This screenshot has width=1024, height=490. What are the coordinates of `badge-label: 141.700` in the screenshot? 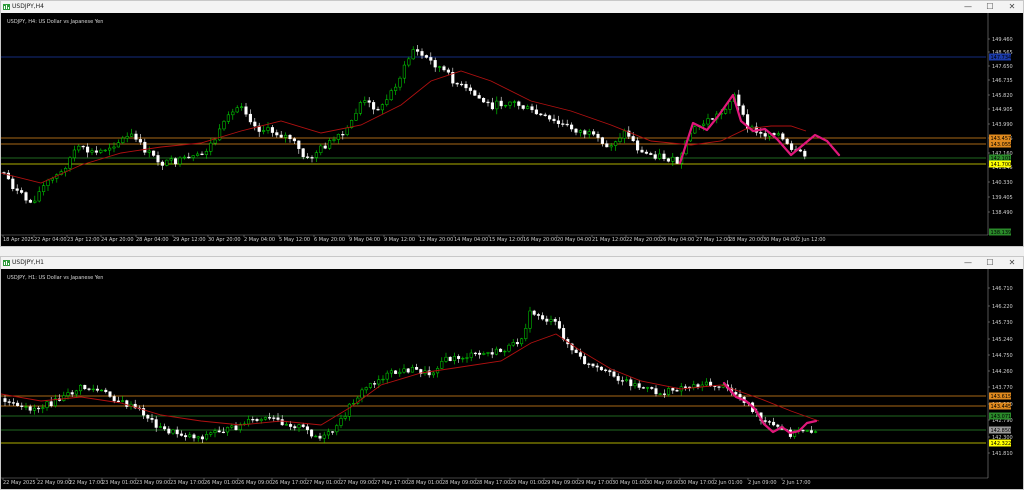 It's located at (1001, 165).